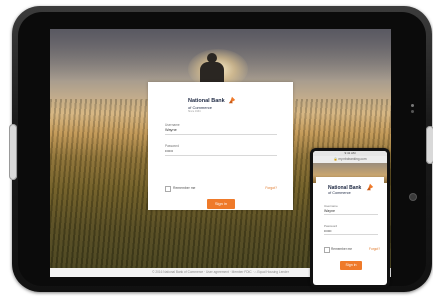 Image resolution: width=433 pixels, height=296 pixels. What do you see at coordinates (351, 189) in the screenshot?
I see `phone-bank-logo: National Bank of Commerce` at bounding box center [351, 189].